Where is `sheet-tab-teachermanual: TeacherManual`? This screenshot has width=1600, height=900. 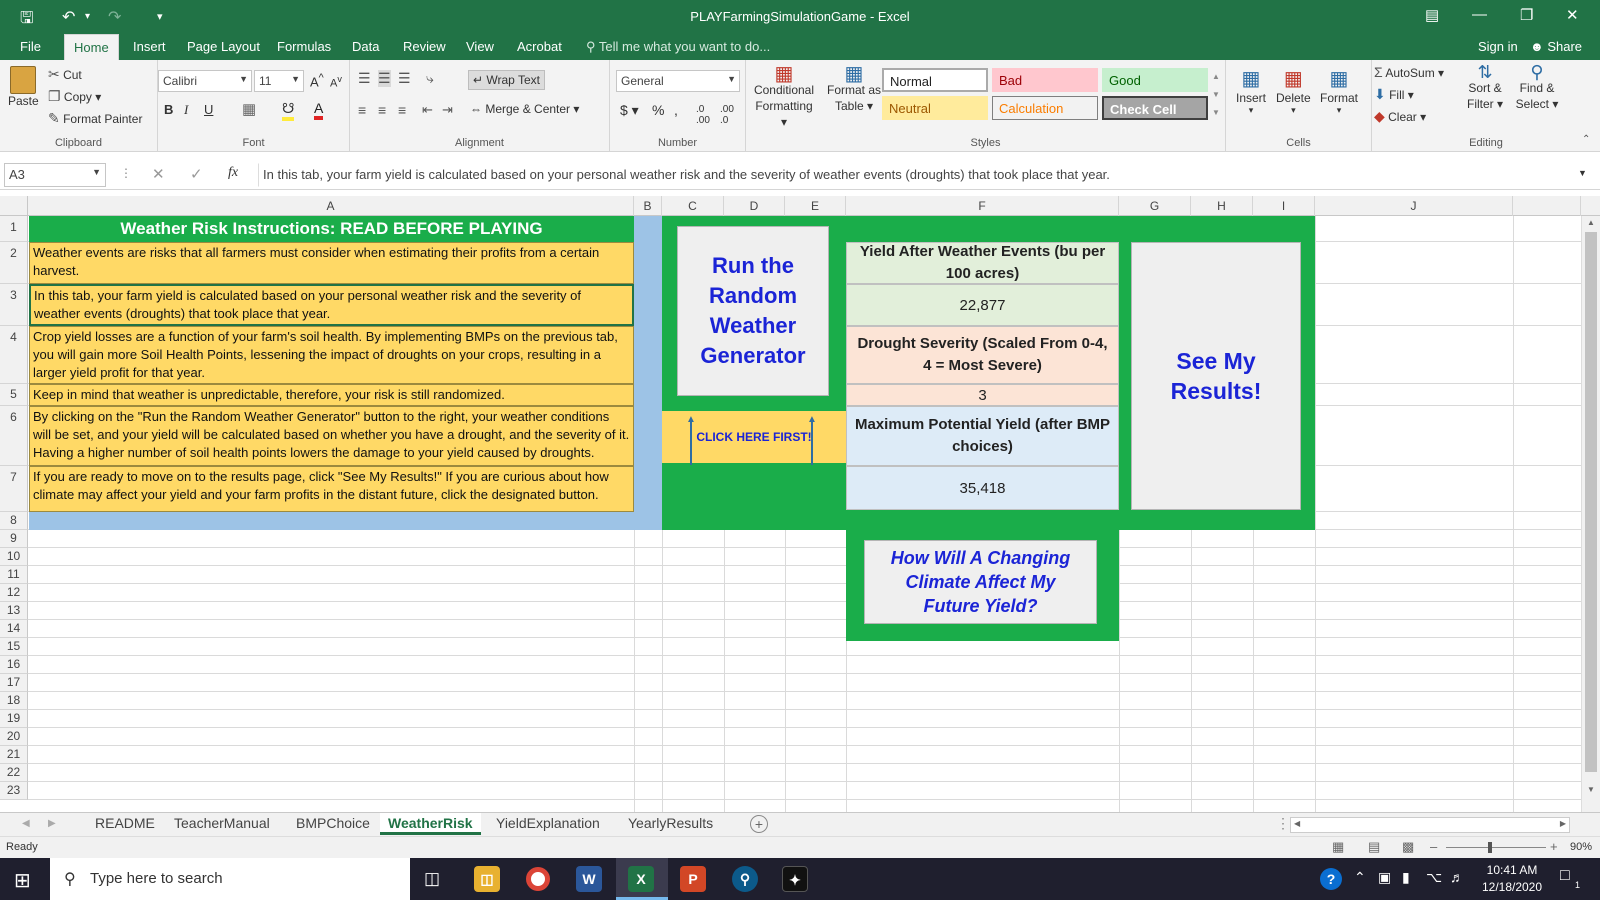 sheet-tab-teachermanual: TeacherManual is located at coordinates (222, 823).